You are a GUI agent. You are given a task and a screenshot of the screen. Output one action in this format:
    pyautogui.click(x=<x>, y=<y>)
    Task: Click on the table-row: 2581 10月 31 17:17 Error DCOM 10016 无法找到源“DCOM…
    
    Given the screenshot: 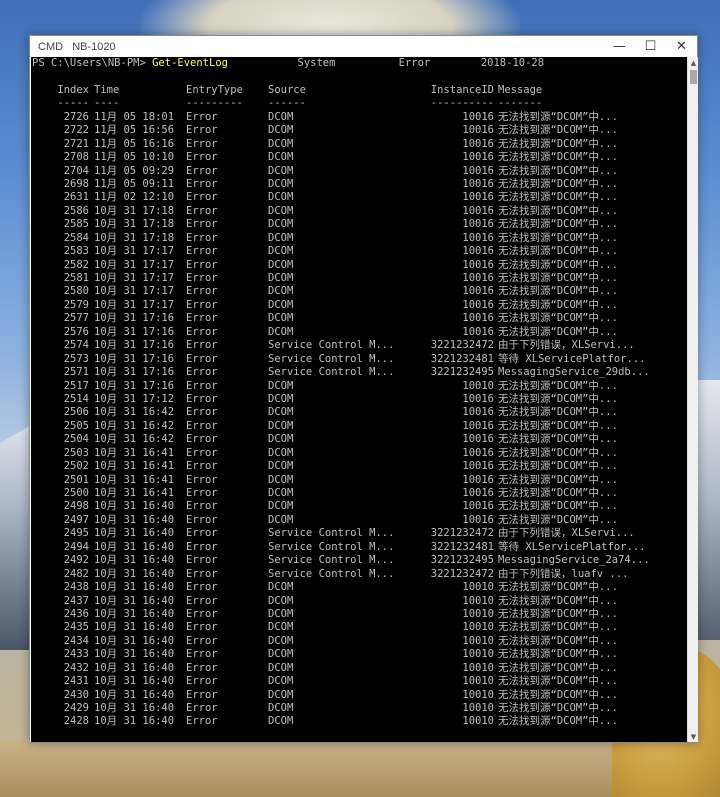 What is the action you would take?
    pyautogui.click(x=359, y=278)
    